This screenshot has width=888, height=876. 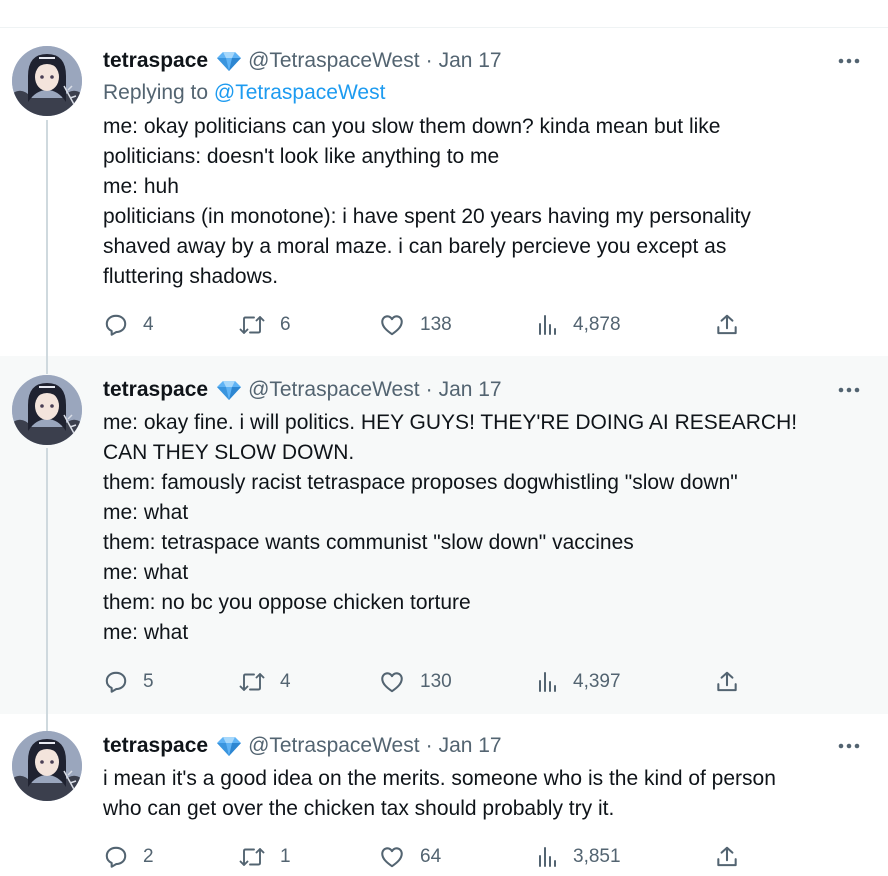 I want to click on retweet-button: 6, so click(x=264, y=325).